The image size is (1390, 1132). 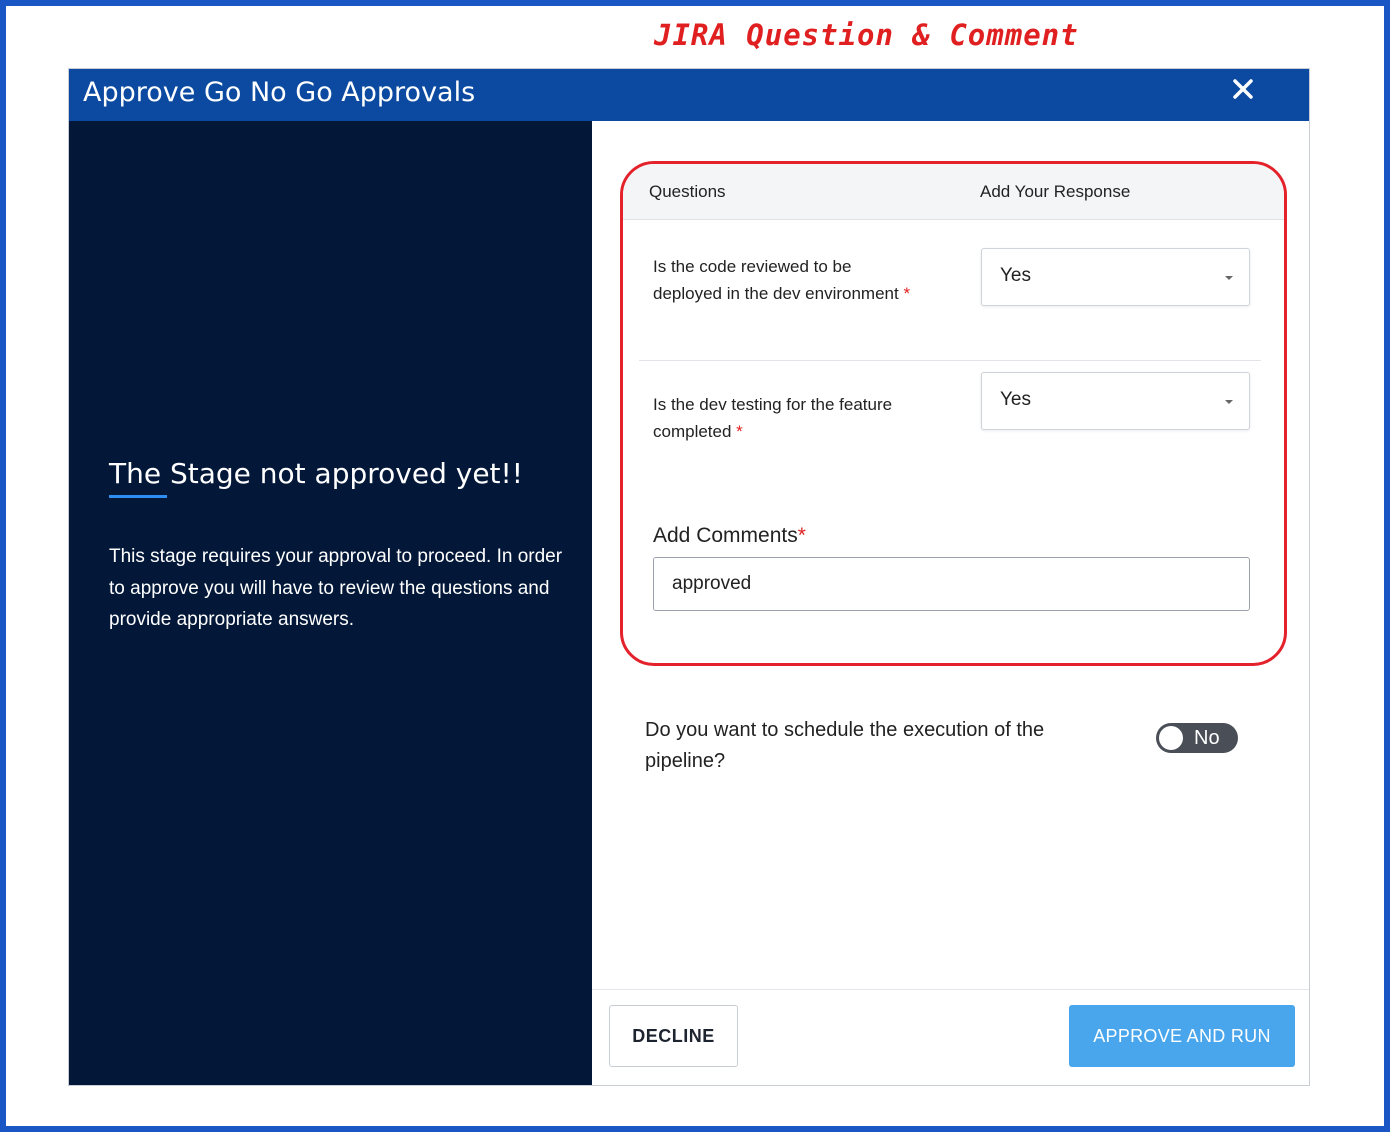 What do you see at coordinates (953, 192) in the screenshot?
I see `questions-table-header: Questions Add Your Response` at bounding box center [953, 192].